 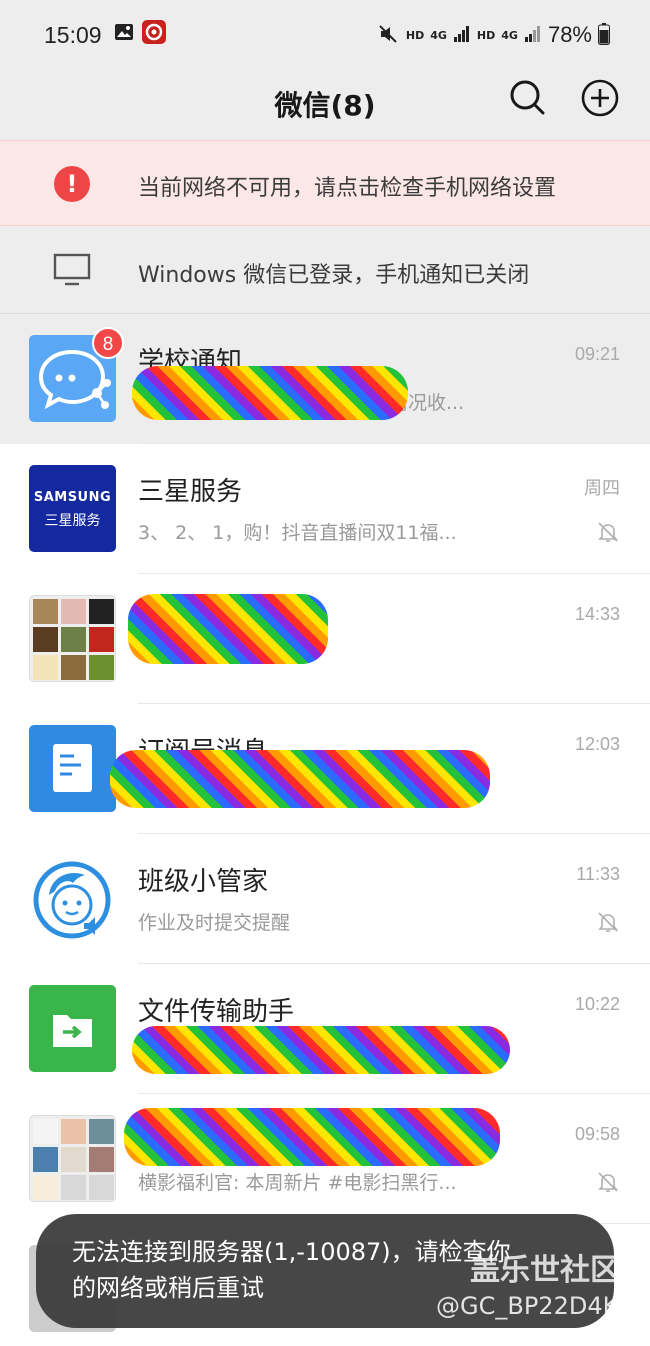 I want to click on battery-icon, so click(x=604, y=35).